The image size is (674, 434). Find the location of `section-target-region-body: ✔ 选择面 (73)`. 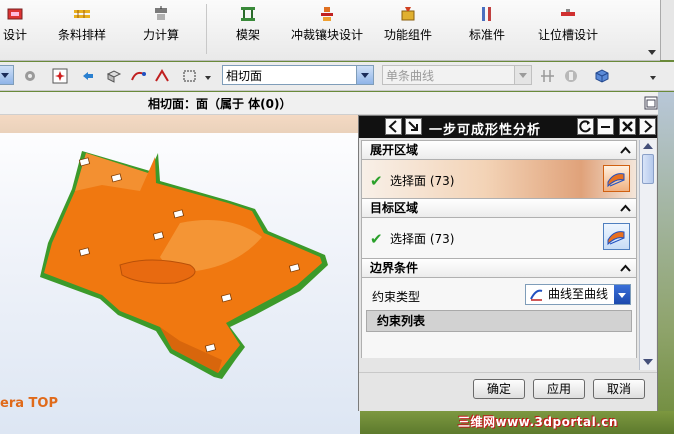

section-target-region-body: ✔ 选择面 (73) is located at coordinates (499, 238).